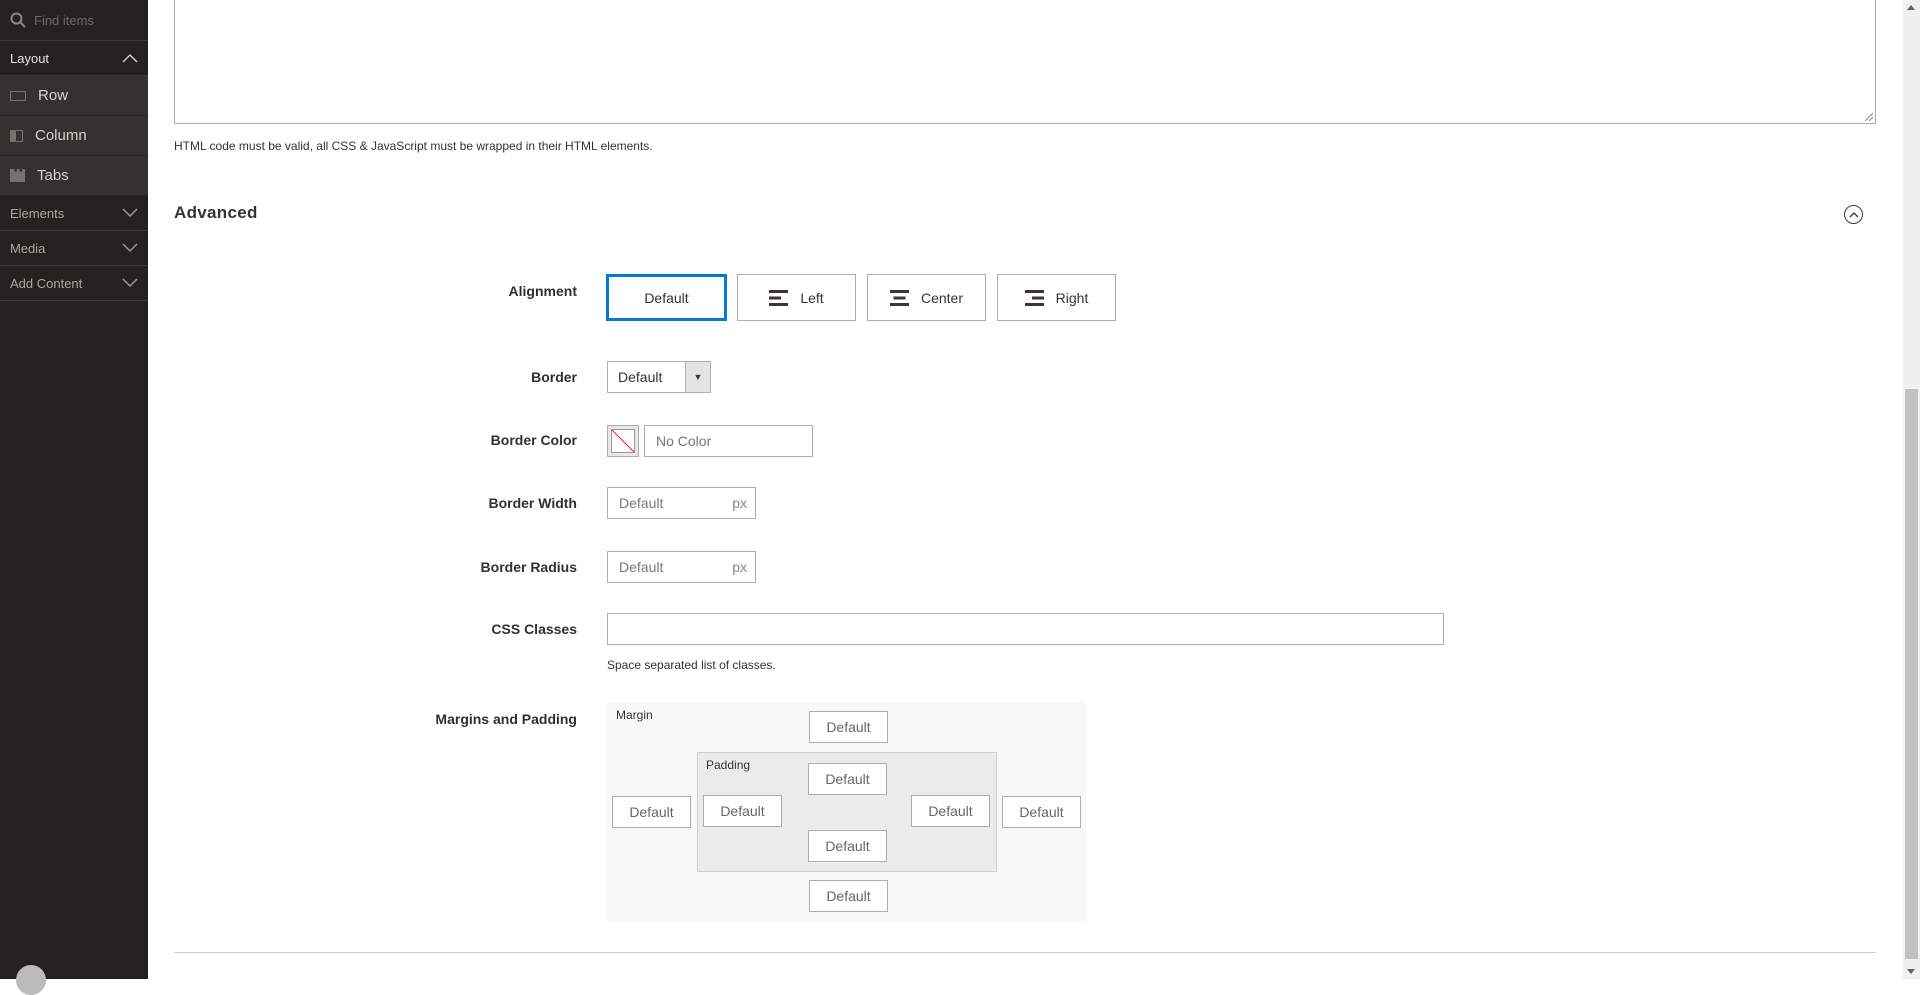 This screenshot has width=1920, height=995. What do you see at coordinates (53, 175) in the screenshot?
I see `item-label: Tabs` at bounding box center [53, 175].